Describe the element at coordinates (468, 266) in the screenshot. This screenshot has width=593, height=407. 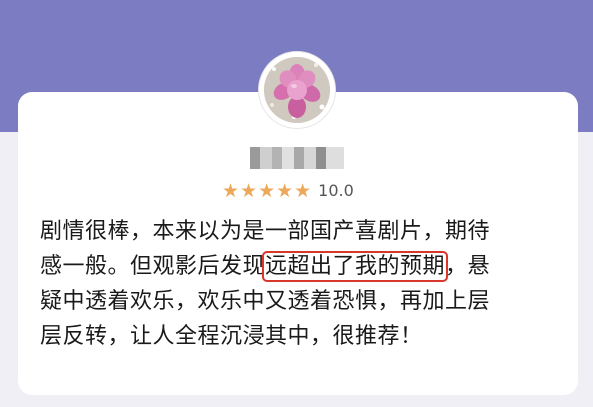
I see `review-text-segment: ，悬` at that location.